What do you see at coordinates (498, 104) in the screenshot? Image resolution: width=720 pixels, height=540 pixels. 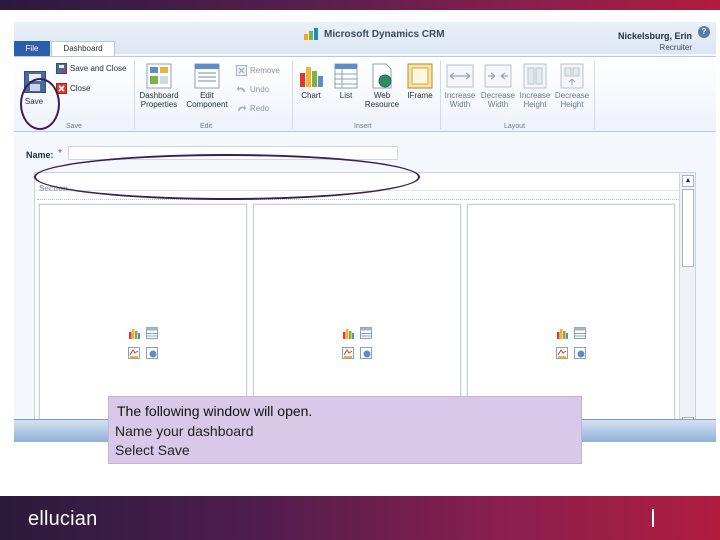 I see `decrease-width-label-2: Width` at bounding box center [498, 104].